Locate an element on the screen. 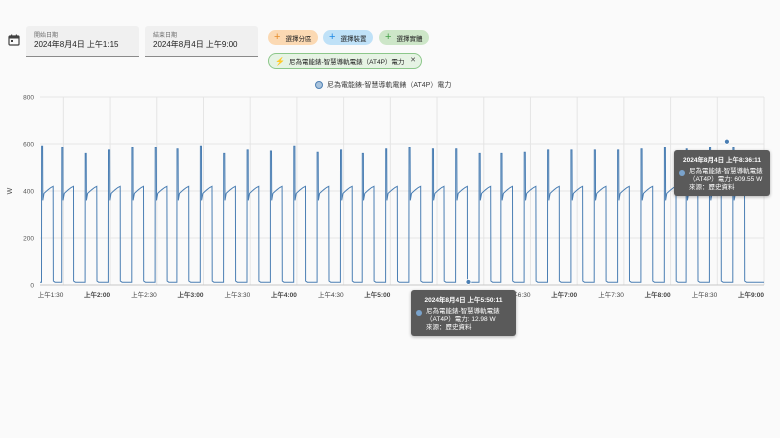  y-tick-label: 0 is located at coordinates (32, 286).